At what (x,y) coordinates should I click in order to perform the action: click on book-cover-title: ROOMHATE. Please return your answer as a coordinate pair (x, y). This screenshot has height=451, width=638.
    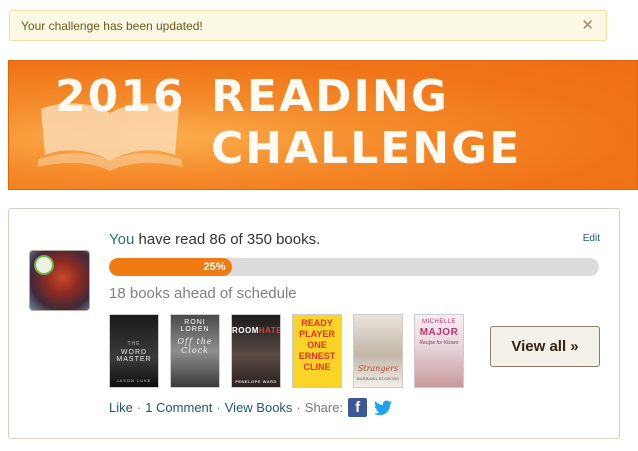
    Looking at the image, I should click on (256, 330).